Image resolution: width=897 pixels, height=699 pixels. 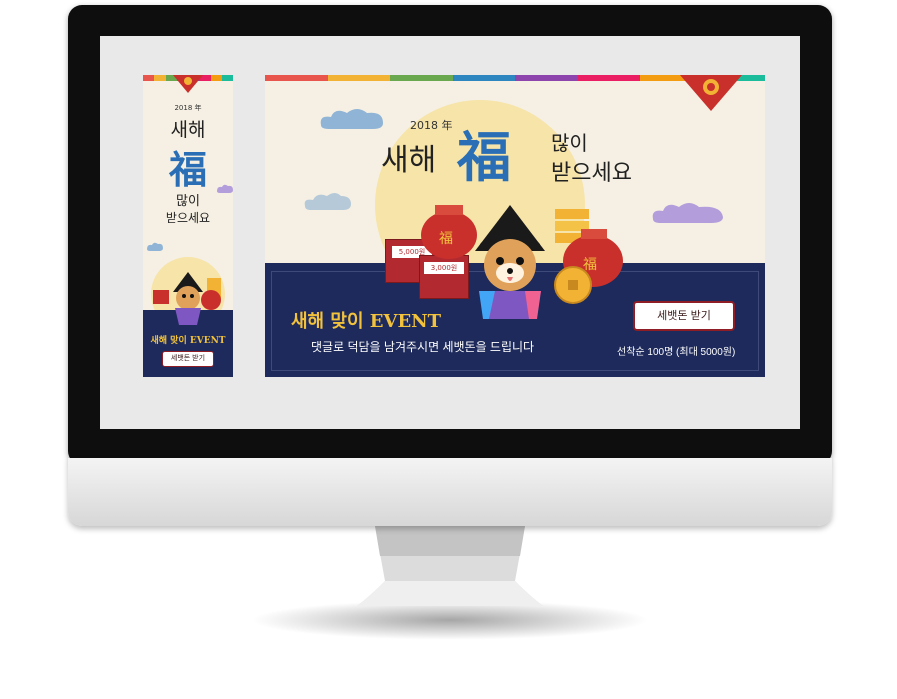 What do you see at coordinates (450, 566) in the screenshot?
I see `monitor-stand` at bounding box center [450, 566].